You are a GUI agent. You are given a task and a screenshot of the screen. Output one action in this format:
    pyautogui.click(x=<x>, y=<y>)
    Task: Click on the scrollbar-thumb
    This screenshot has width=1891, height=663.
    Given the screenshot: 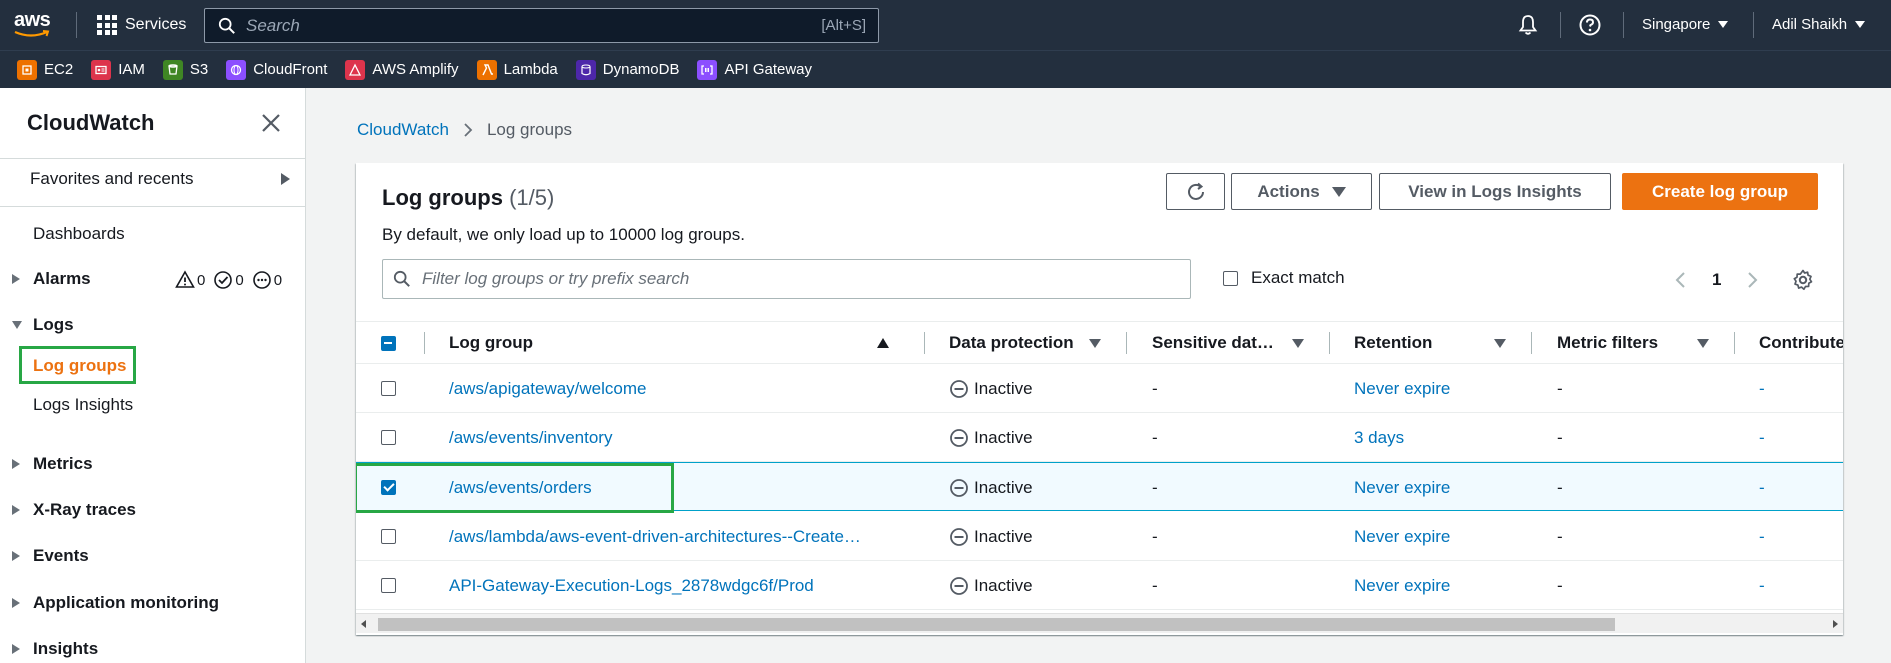 What is the action you would take?
    pyautogui.click(x=996, y=624)
    